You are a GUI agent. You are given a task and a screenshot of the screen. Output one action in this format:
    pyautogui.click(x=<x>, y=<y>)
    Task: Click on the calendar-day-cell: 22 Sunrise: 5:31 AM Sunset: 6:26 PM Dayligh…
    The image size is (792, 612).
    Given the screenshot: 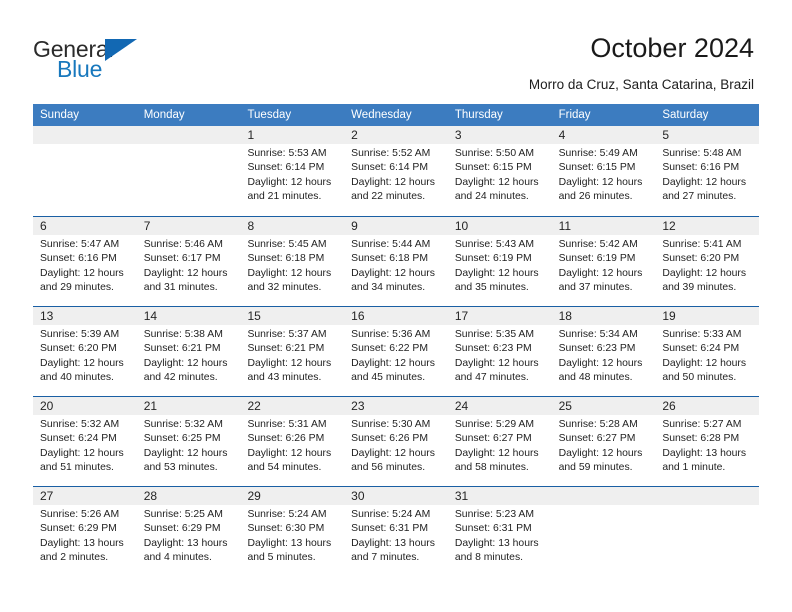 What is the action you would take?
    pyautogui.click(x=292, y=441)
    